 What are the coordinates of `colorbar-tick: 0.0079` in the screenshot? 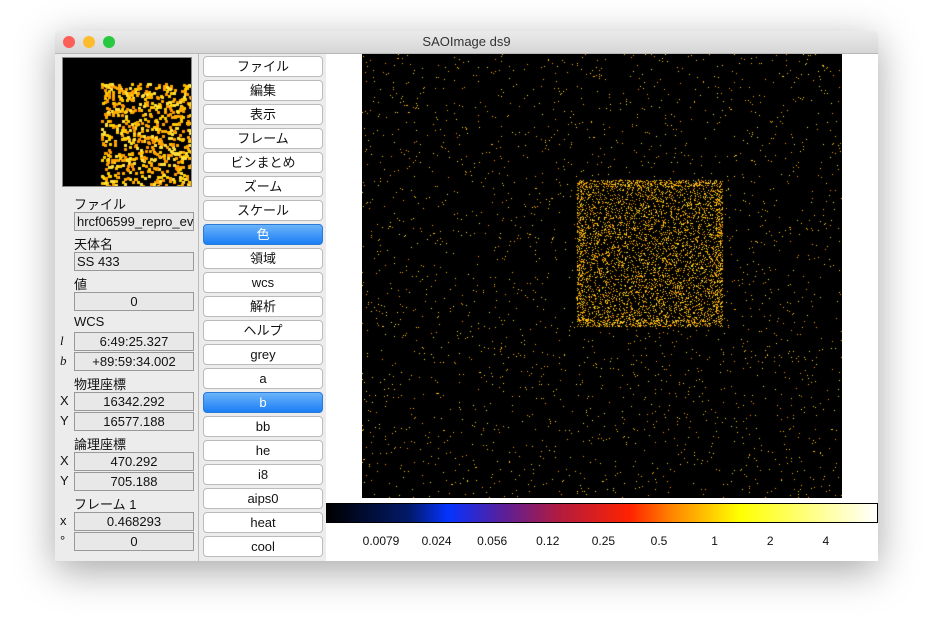 It's located at (381, 541).